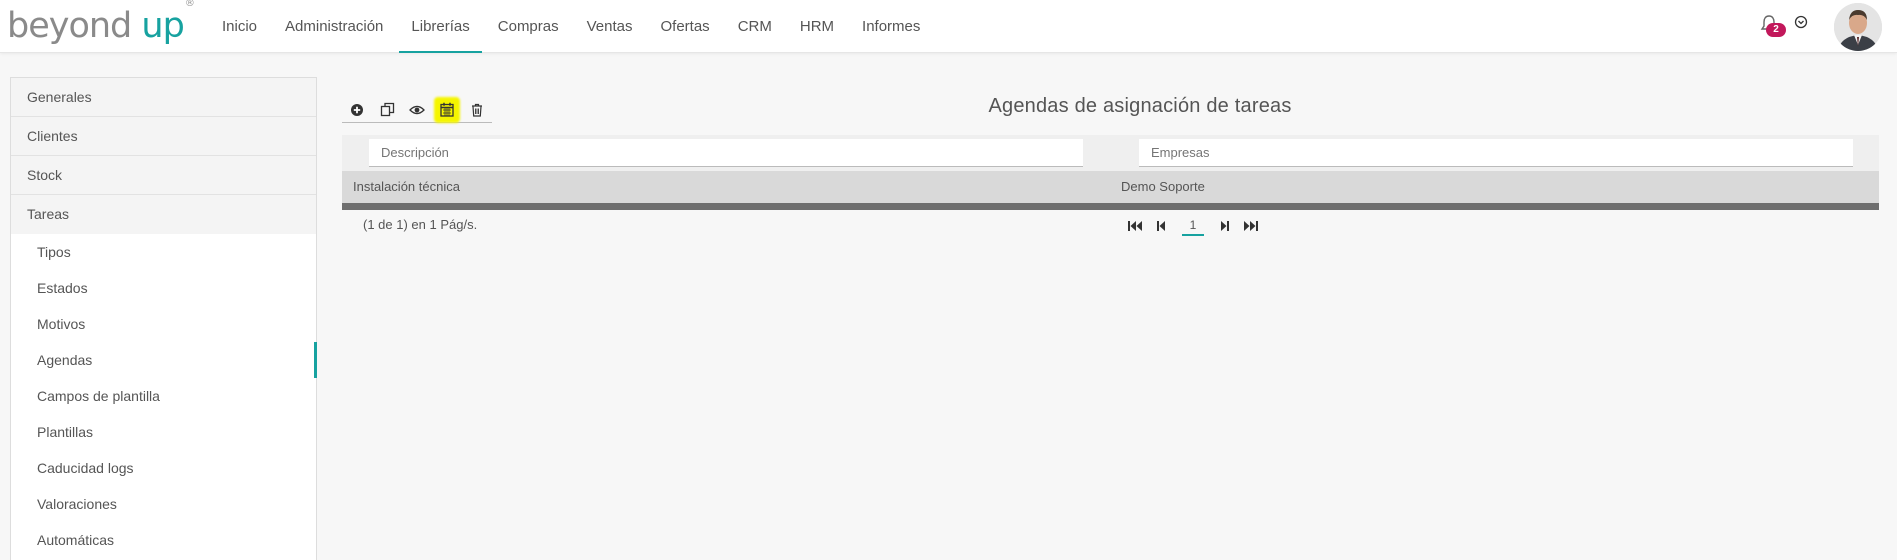  What do you see at coordinates (1110, 153) in the screenshot?
I see `filter-row` at bounding box center [1110, 153].